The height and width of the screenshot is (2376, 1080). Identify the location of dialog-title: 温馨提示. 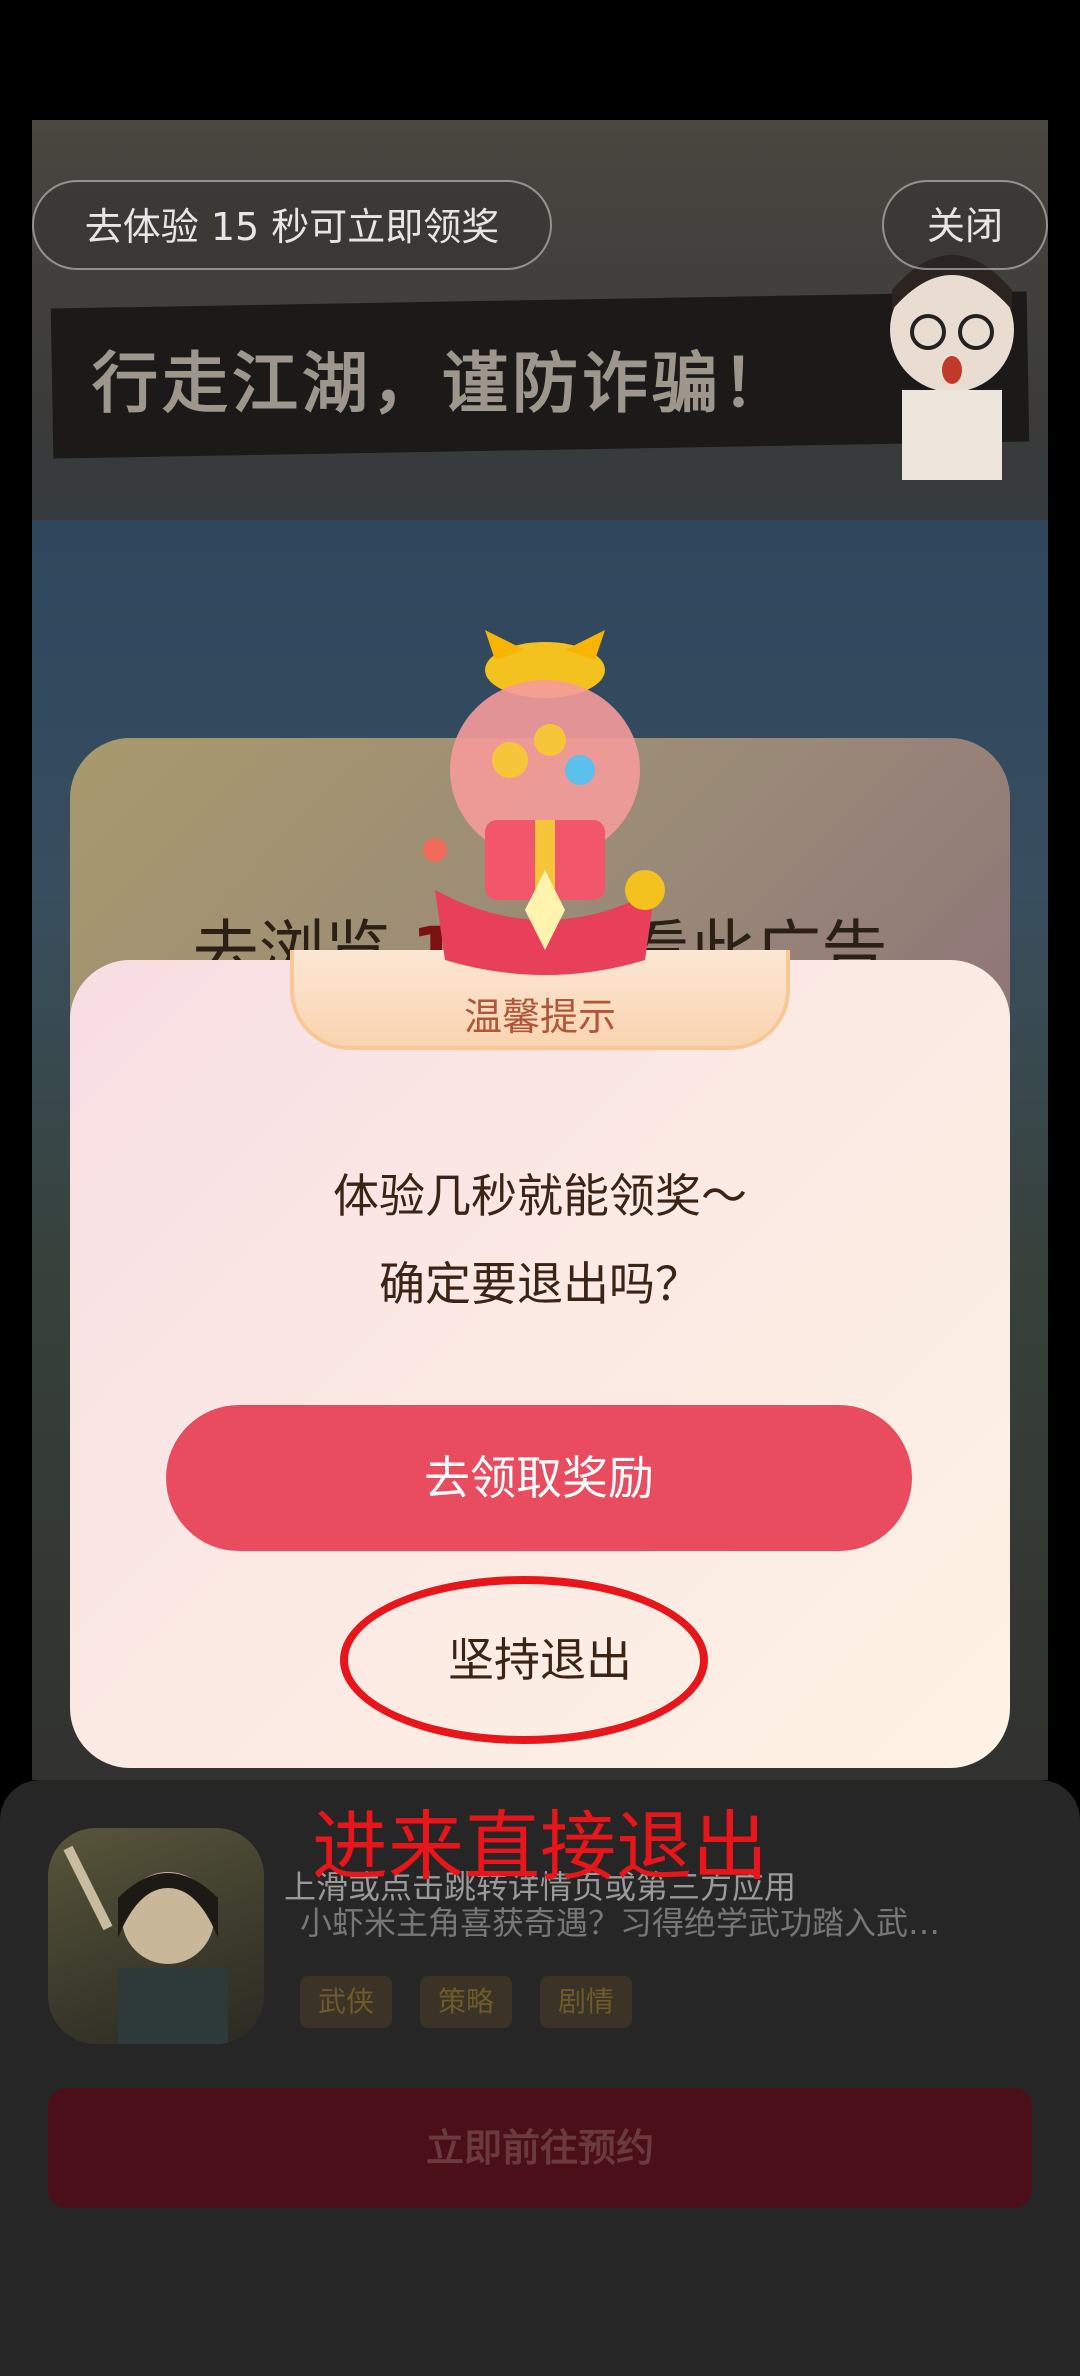
(539, 1017).